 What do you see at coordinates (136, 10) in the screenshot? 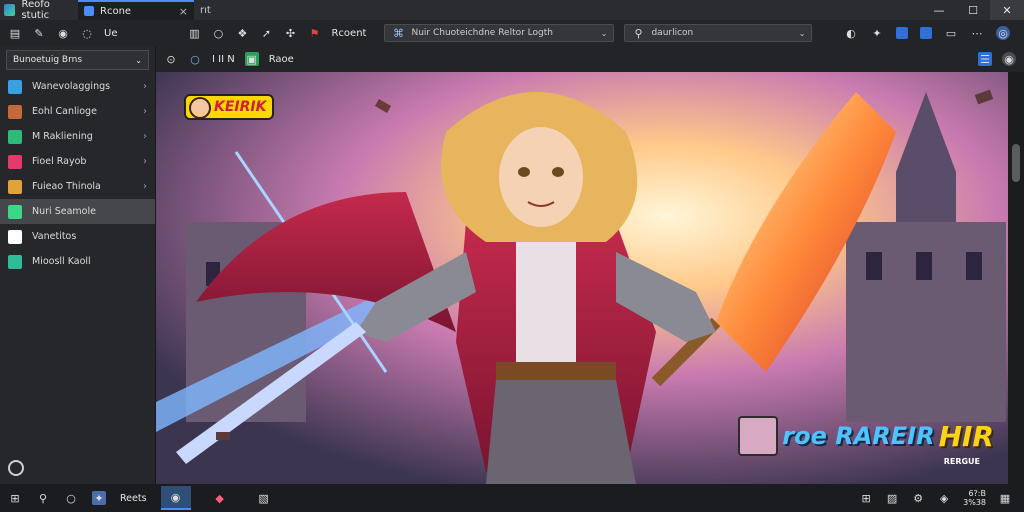
I see `browser-tab: Rcone ×` at bounding box center [136, 10].